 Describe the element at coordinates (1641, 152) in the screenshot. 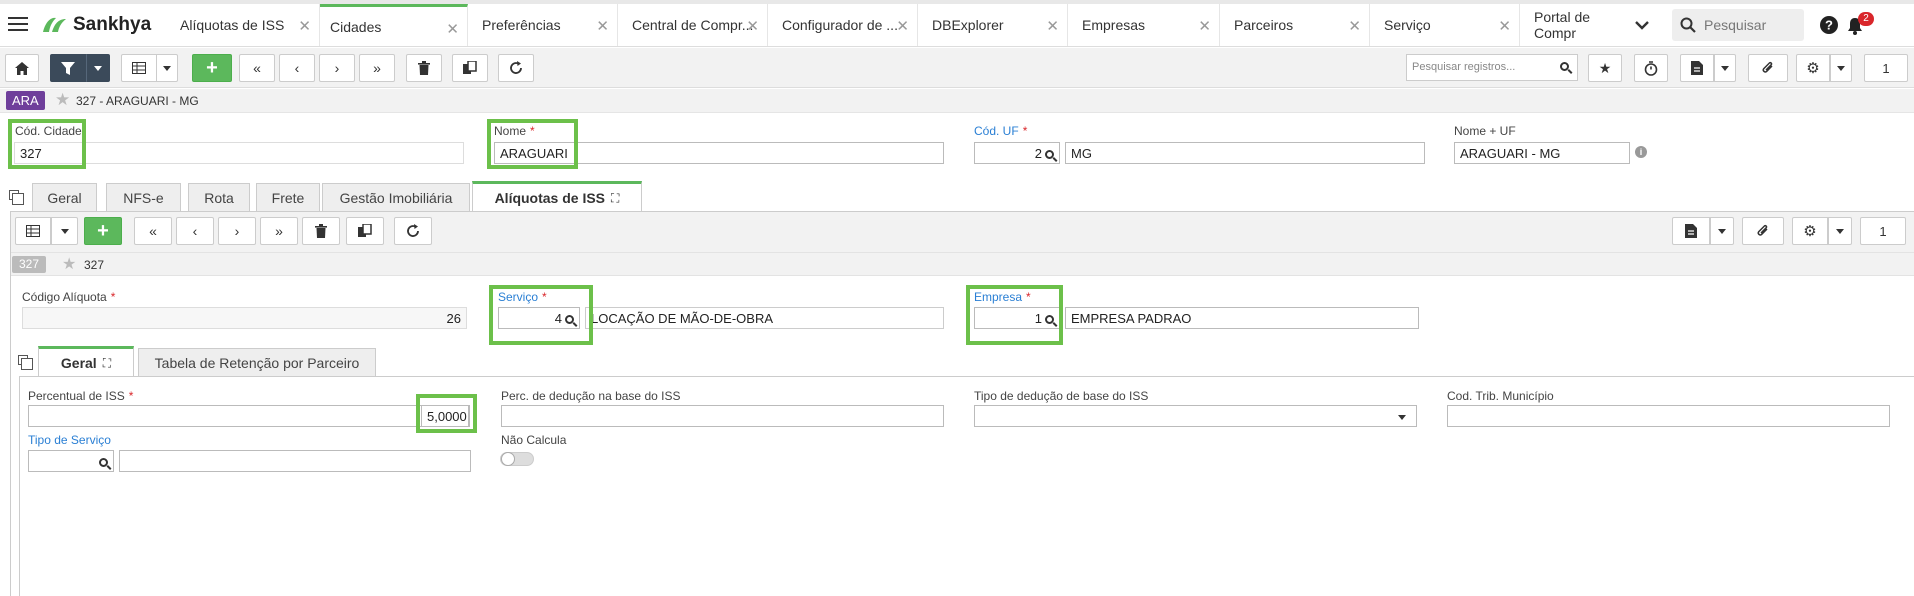

I see `info-icon: i` at that location.